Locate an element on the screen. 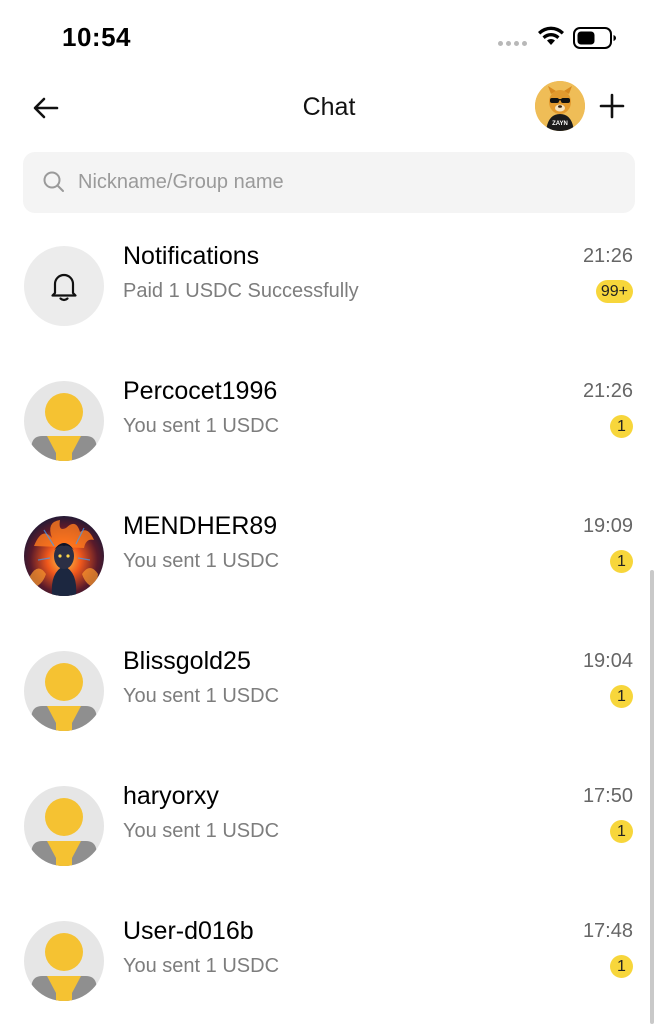  search-bar is located at coordinates (329, 182).